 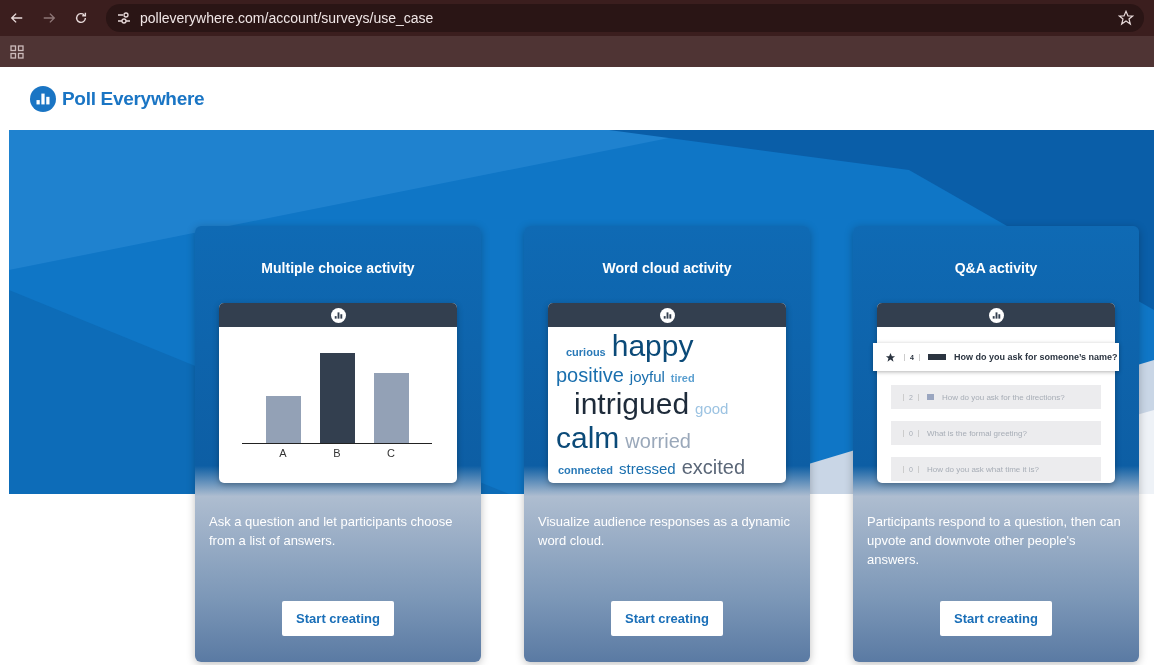 What do you see at coordinates (664, 531) in the screenshot?
I see `card-description: Visualize audience responses as a dynamic word cloud.` at bounding box center [664, 531].